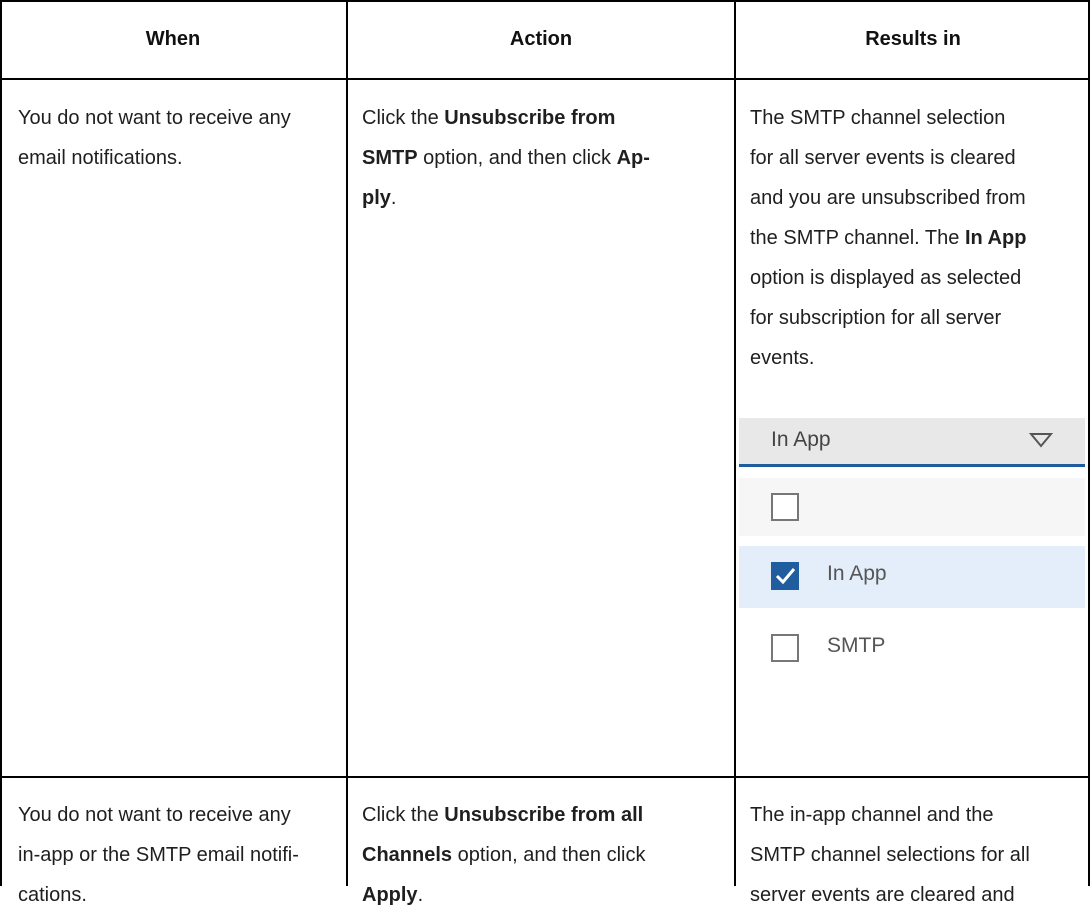 Image resolution: width=1090 pixels, height=915 pixels. Describe the element at coordinates (782, 358) in the screenshot. I see `text-run: events.` at that location.